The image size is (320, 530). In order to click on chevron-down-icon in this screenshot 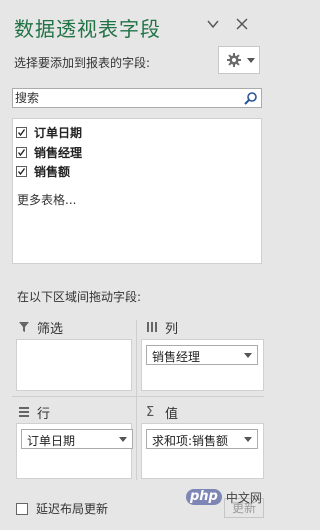, I will do `click(251, 60)`.